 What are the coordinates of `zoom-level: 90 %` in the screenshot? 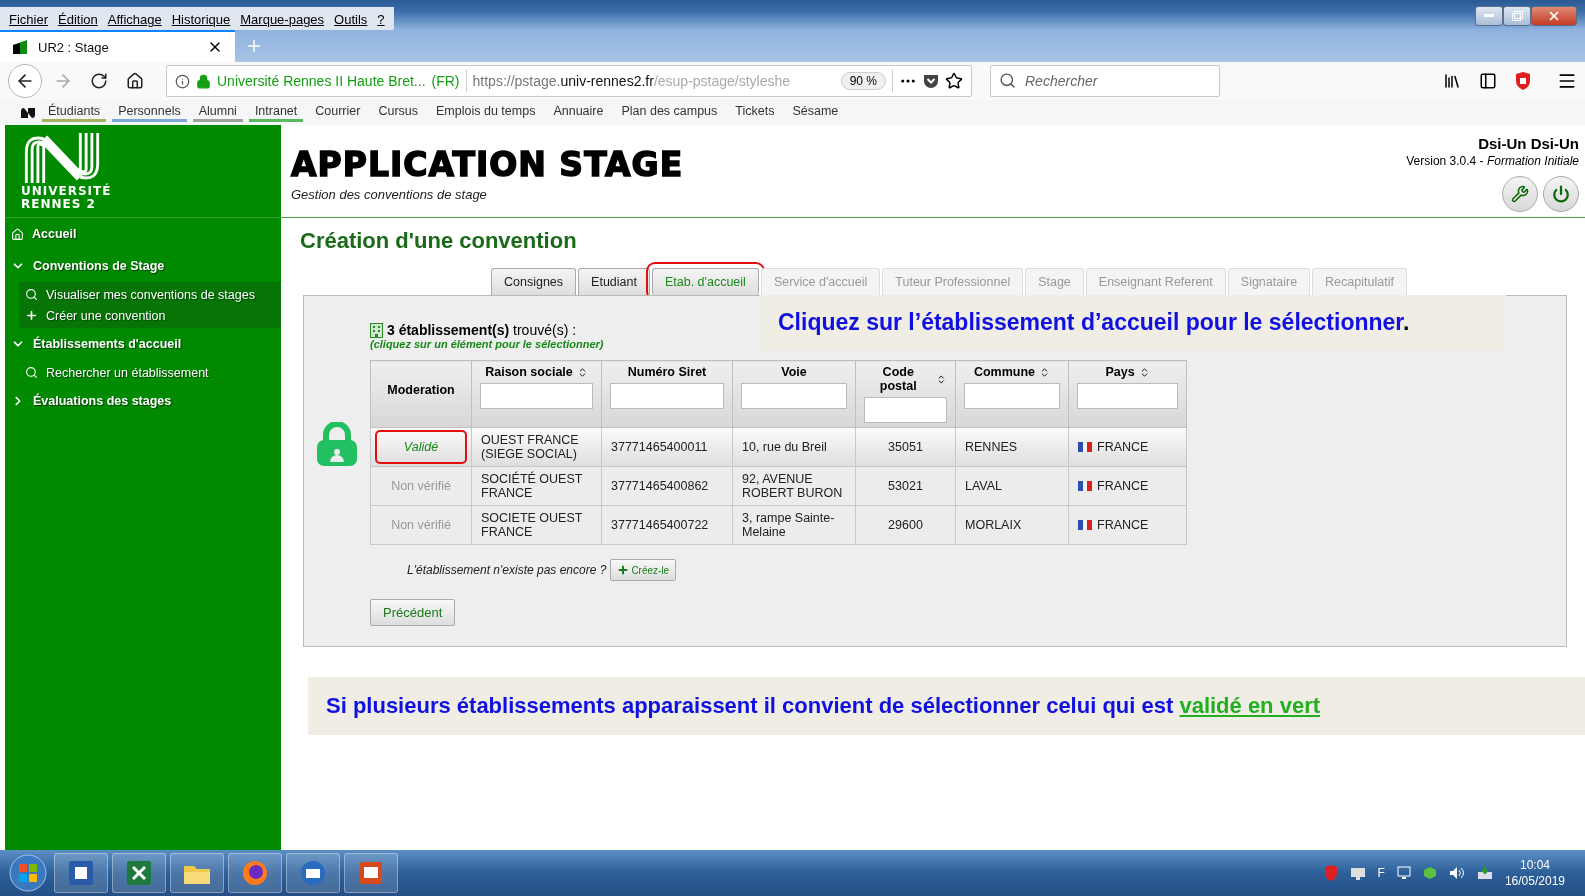 It's located at (863, 81).